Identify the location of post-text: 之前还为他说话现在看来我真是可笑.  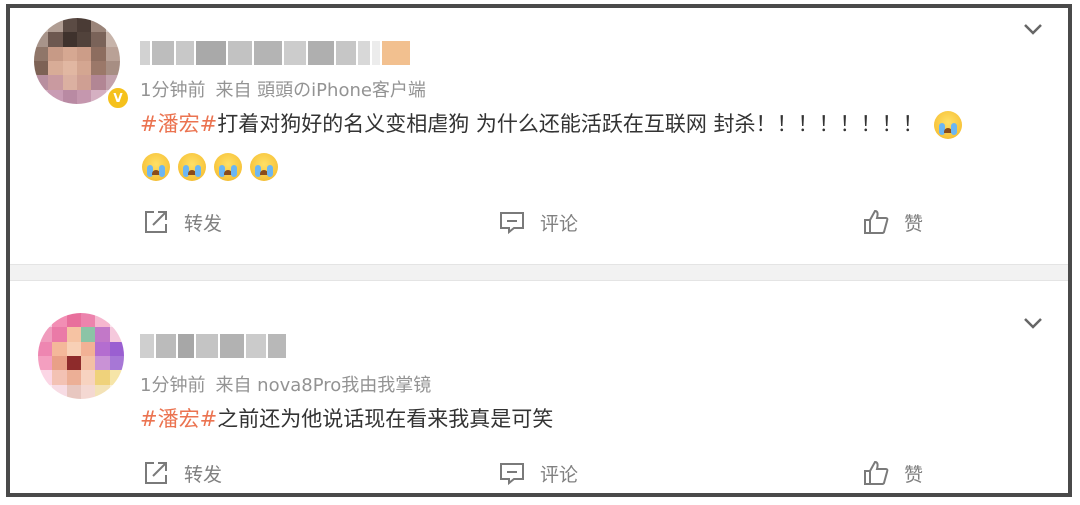
(385, 419).